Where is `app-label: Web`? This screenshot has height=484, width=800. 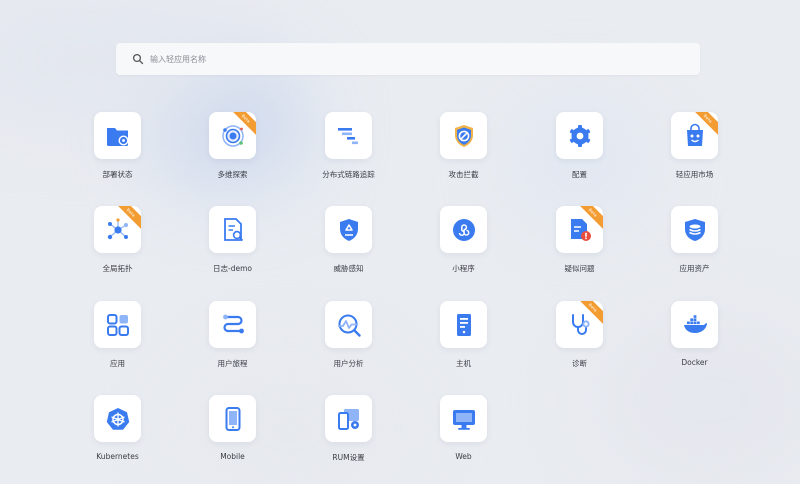 app-label: Web is located at coordinates (463, 456).